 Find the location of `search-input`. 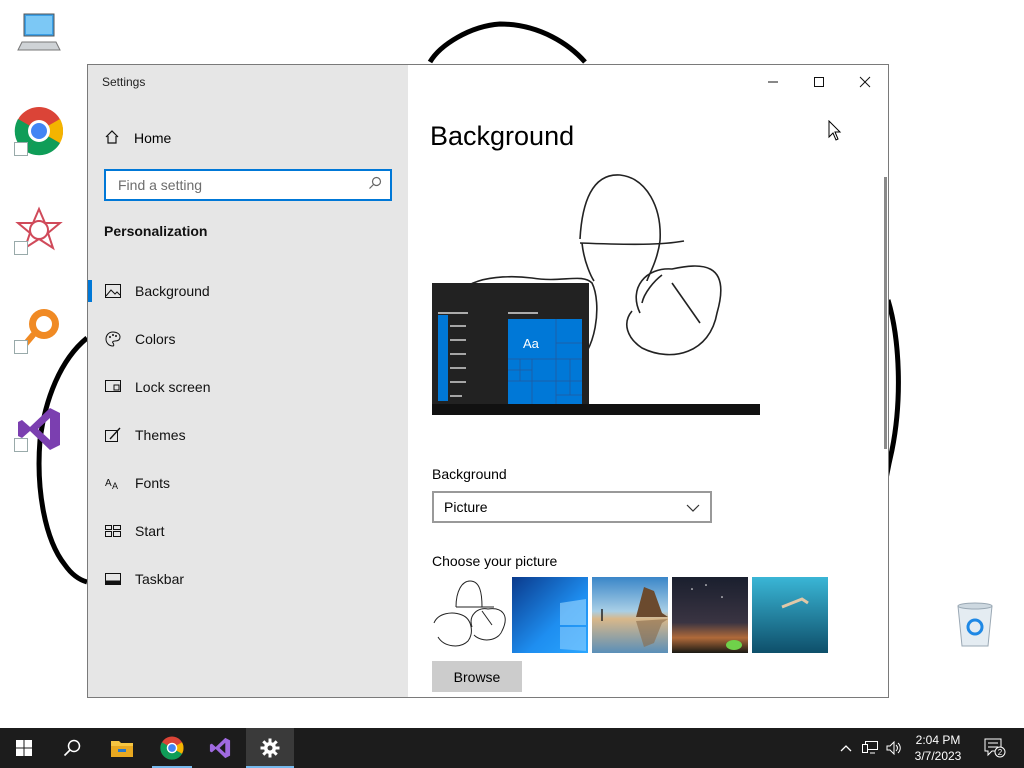

search-input is located at coordinates (242, 185).